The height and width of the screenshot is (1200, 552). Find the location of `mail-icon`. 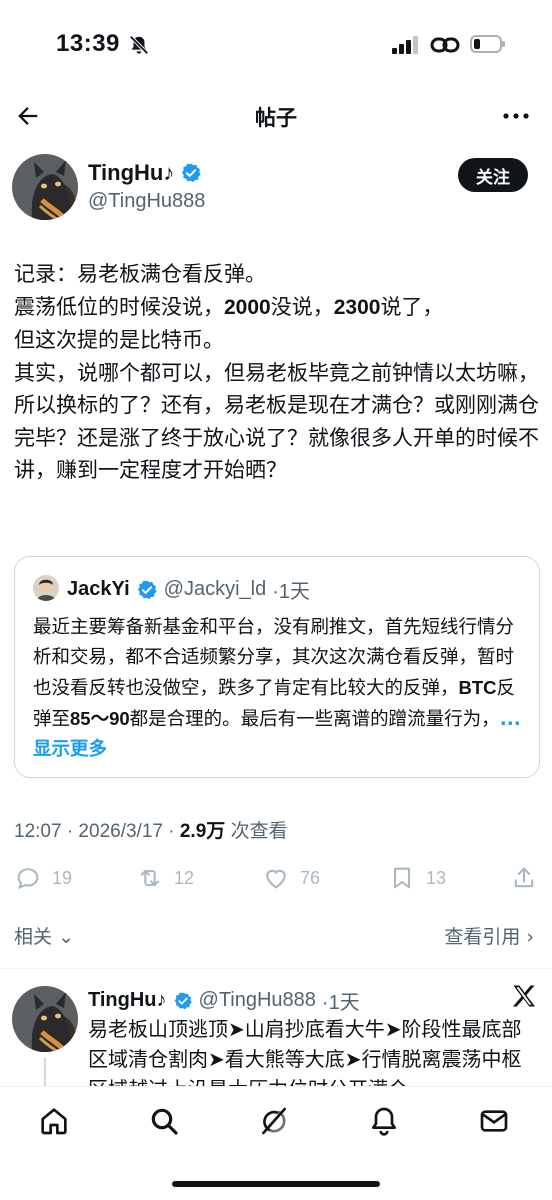

mail-icon is located at coordinates (494, 1121).